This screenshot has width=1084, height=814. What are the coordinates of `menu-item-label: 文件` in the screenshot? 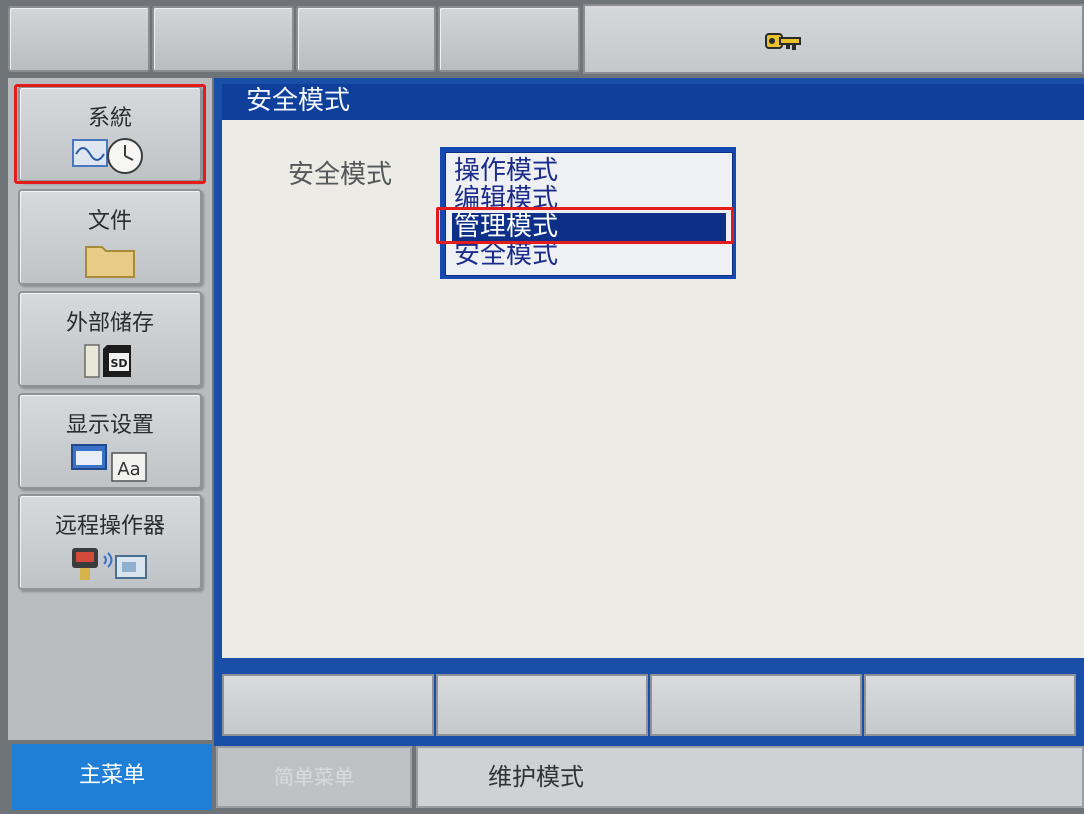 It's located at (109, 221).